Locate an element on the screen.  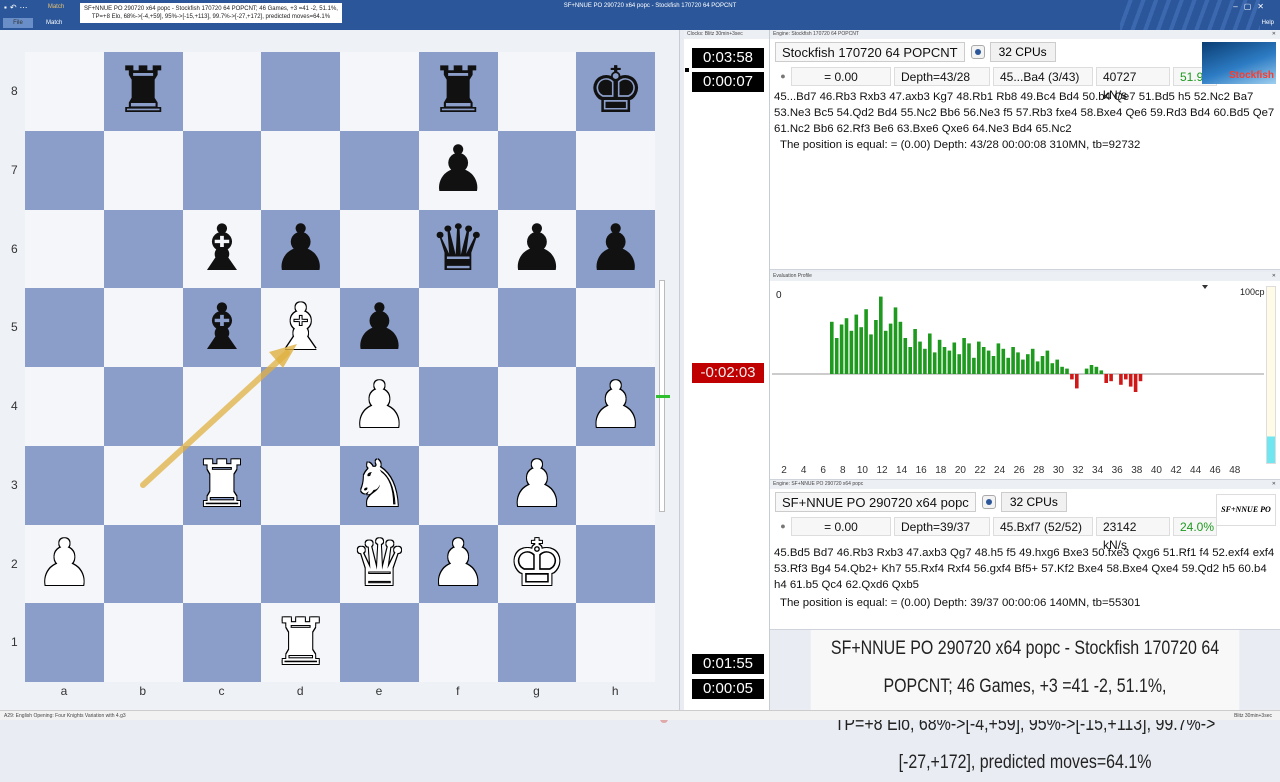
square-f3 is located at coordinates (458, 485).